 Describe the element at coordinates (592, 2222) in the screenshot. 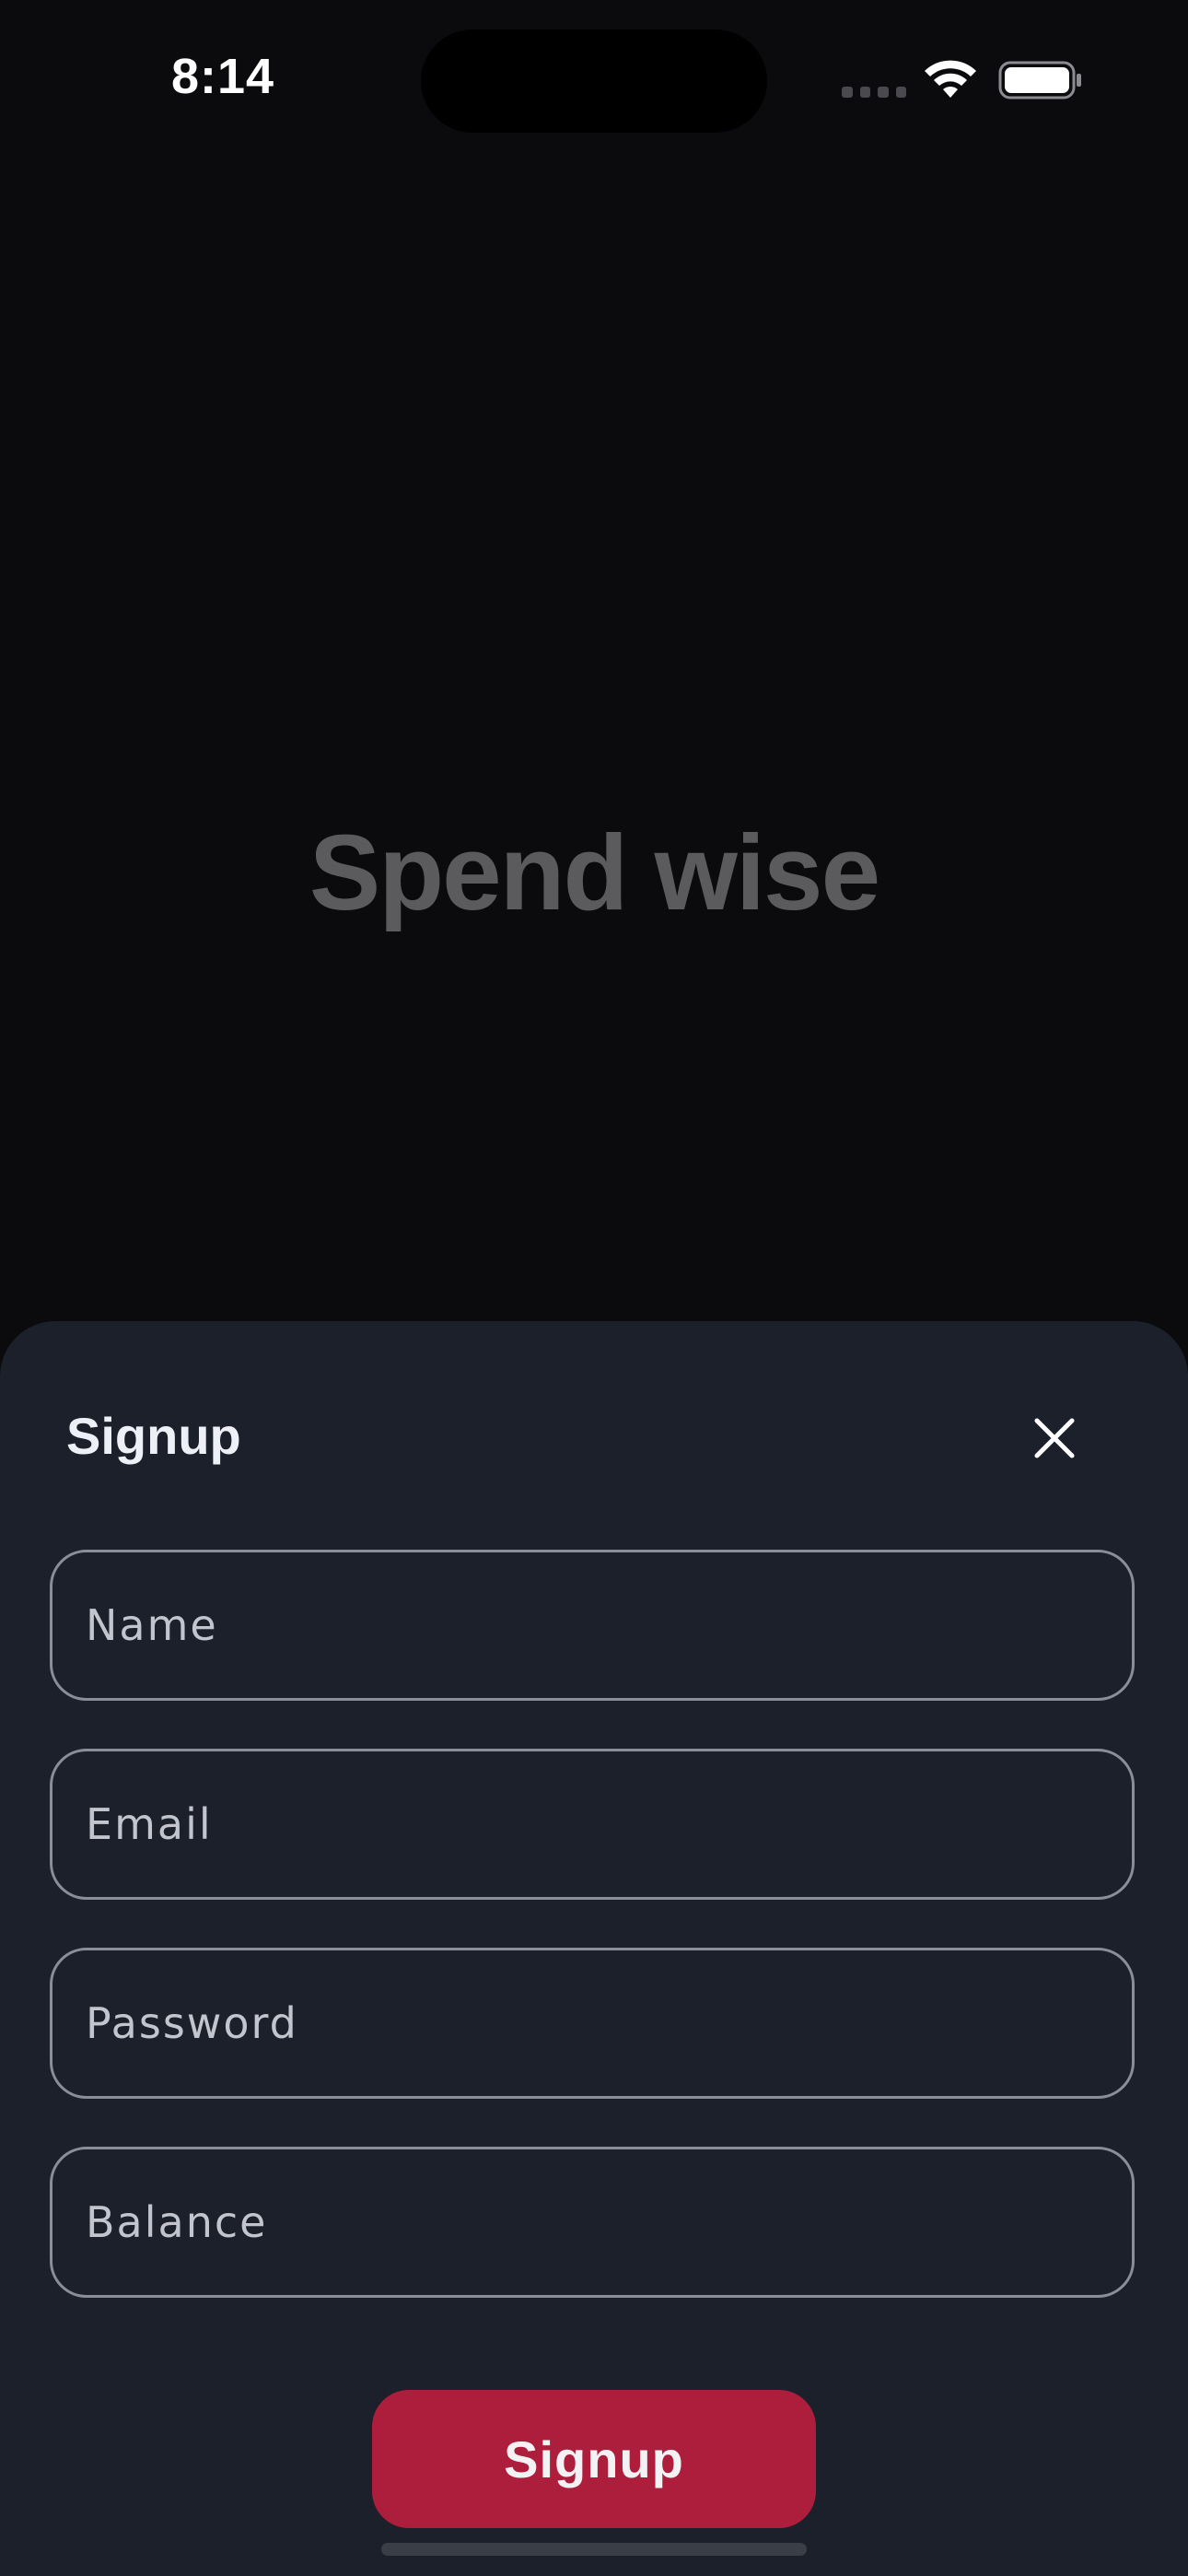

I see `balance-field` at that location.